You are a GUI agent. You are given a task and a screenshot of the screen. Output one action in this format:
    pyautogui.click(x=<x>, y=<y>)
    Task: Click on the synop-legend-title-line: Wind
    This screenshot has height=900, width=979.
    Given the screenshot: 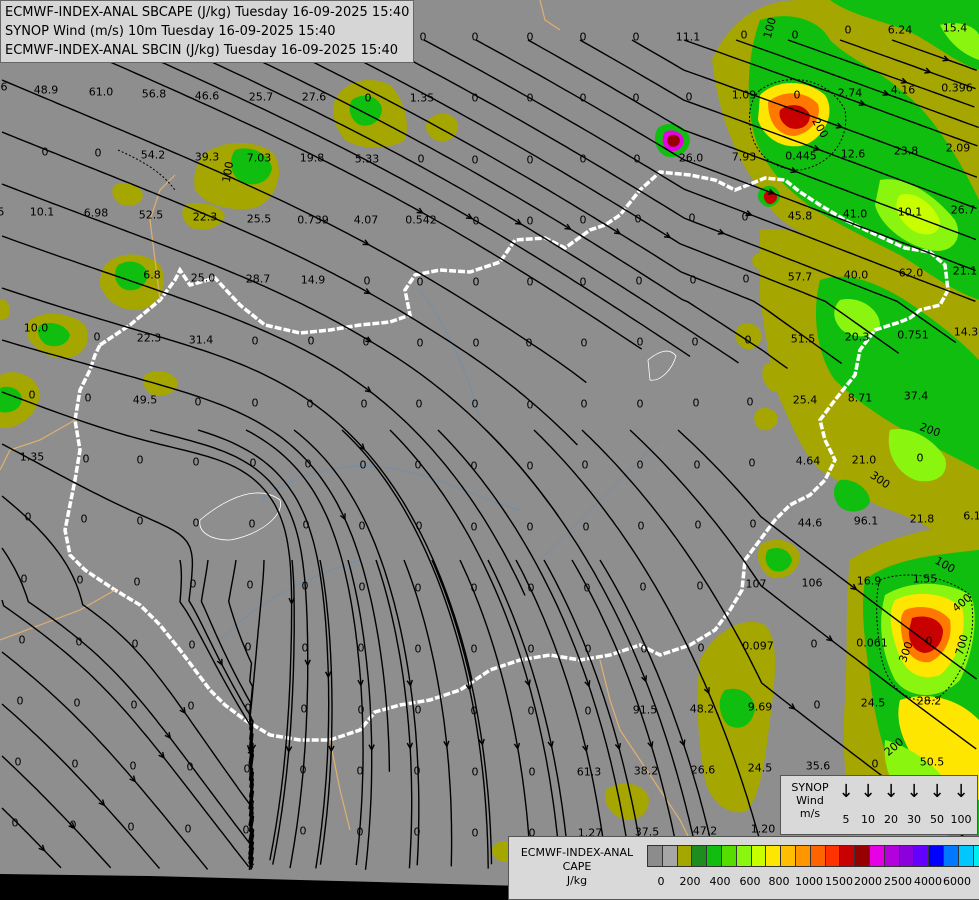 What is the action you would take?
    pyautogui.click(x=810, y=800)
    